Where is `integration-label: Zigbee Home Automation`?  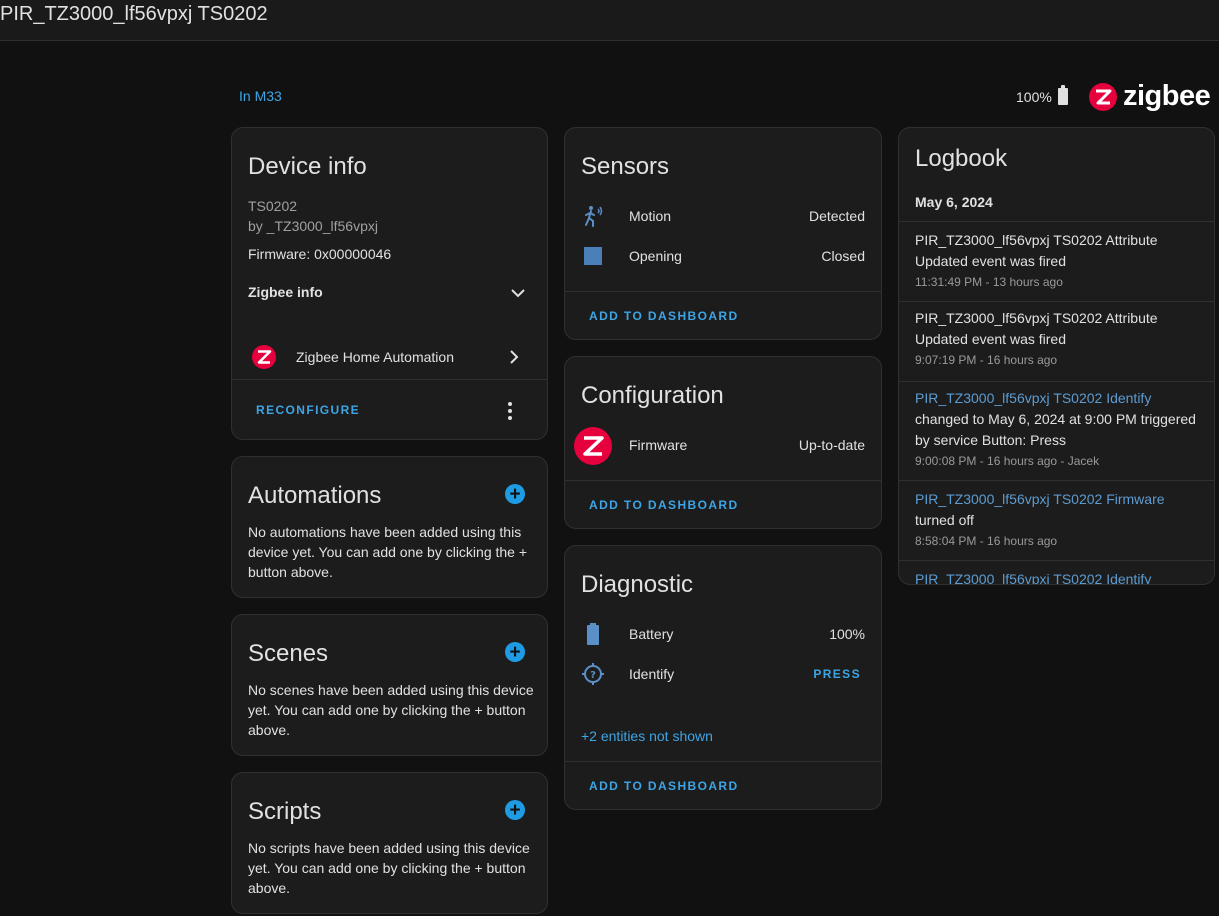
integration-label: Zigbee Home Automation is located at coordinates (375, 357).